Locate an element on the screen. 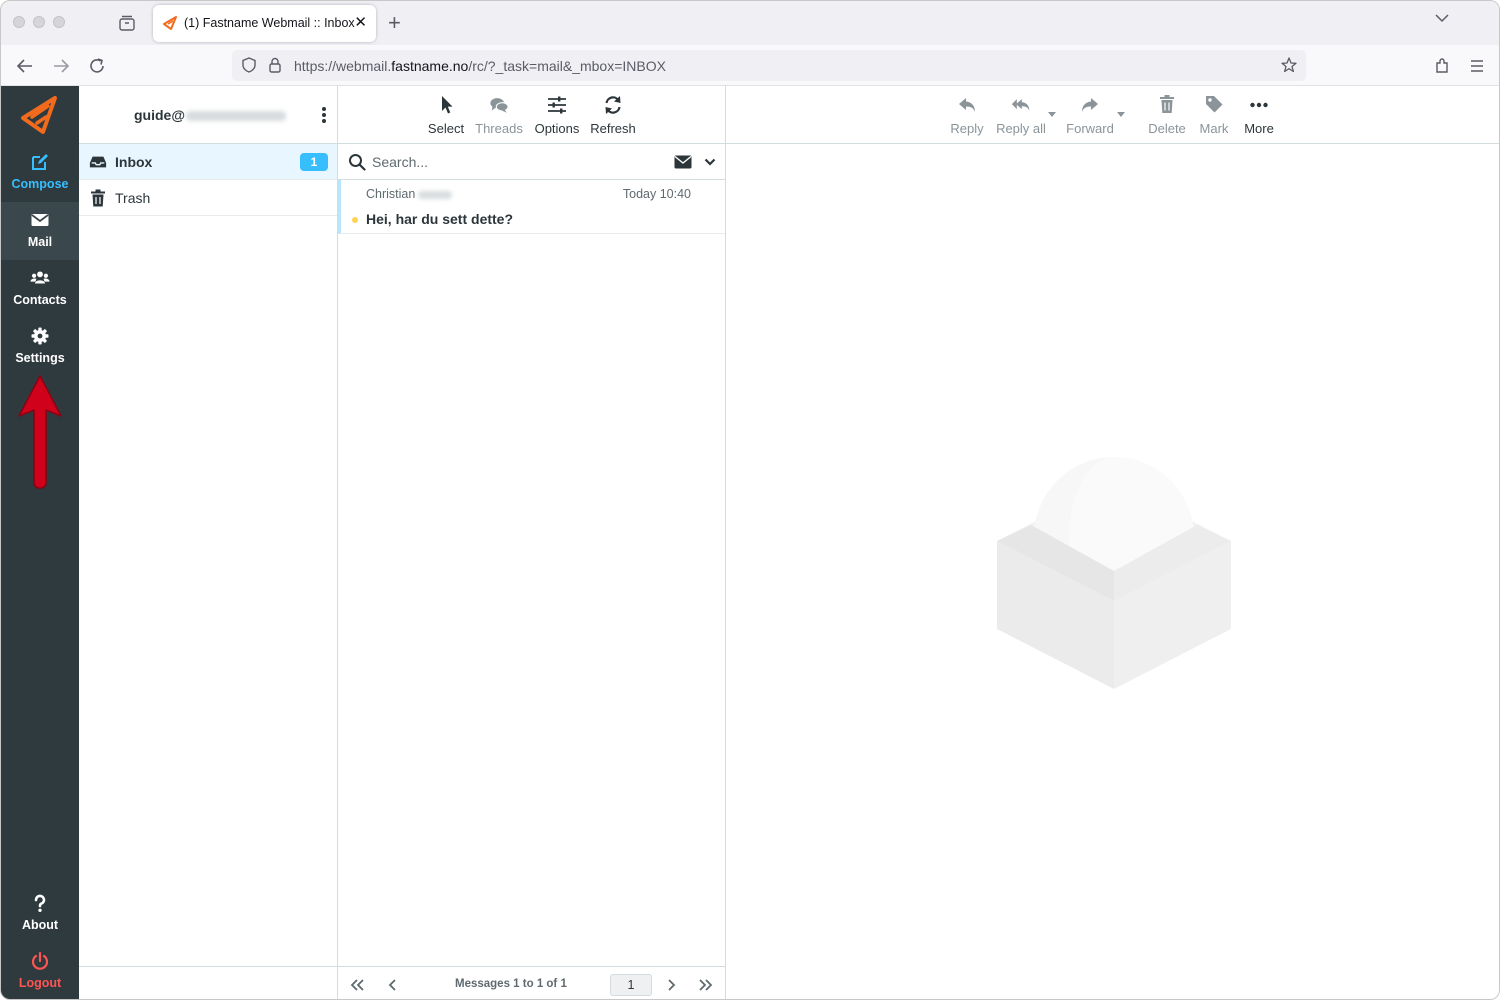  folder-panel-header: guide@ is located at coordinates (208, 115).